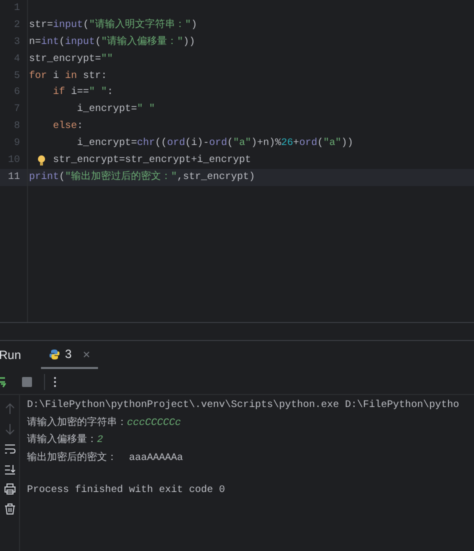  What do you see at coordinates (83, 93) in the screenshot?
I see `code-line: if i==" ":` at bounding box center [83, 93].